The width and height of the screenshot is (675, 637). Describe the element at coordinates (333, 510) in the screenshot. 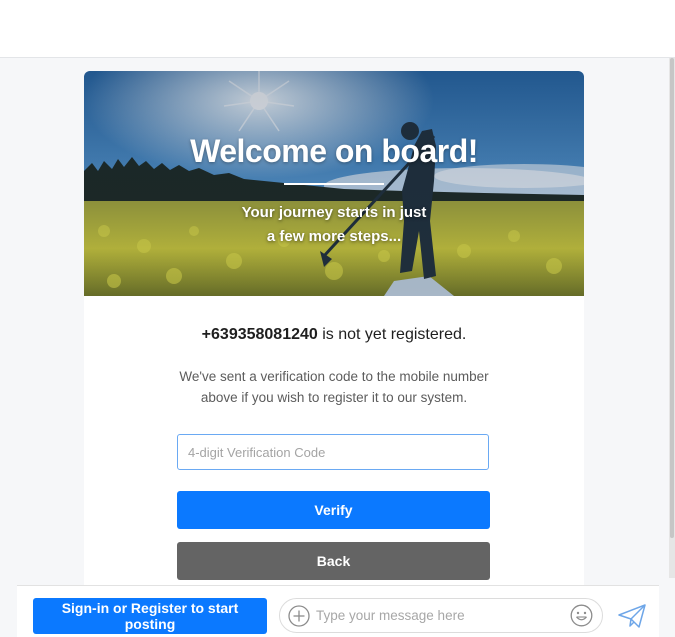

I see `verify-button: Verify` at that location.